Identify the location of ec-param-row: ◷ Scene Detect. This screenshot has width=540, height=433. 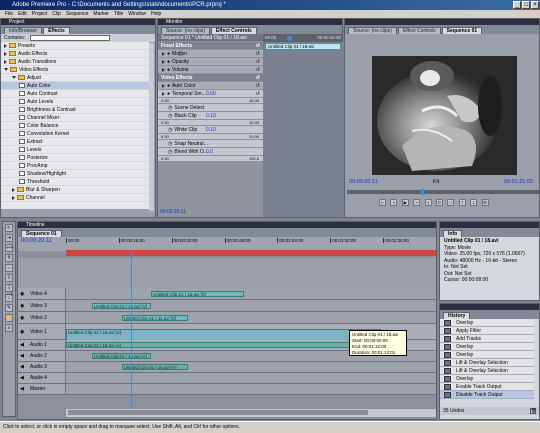
(210, 108).